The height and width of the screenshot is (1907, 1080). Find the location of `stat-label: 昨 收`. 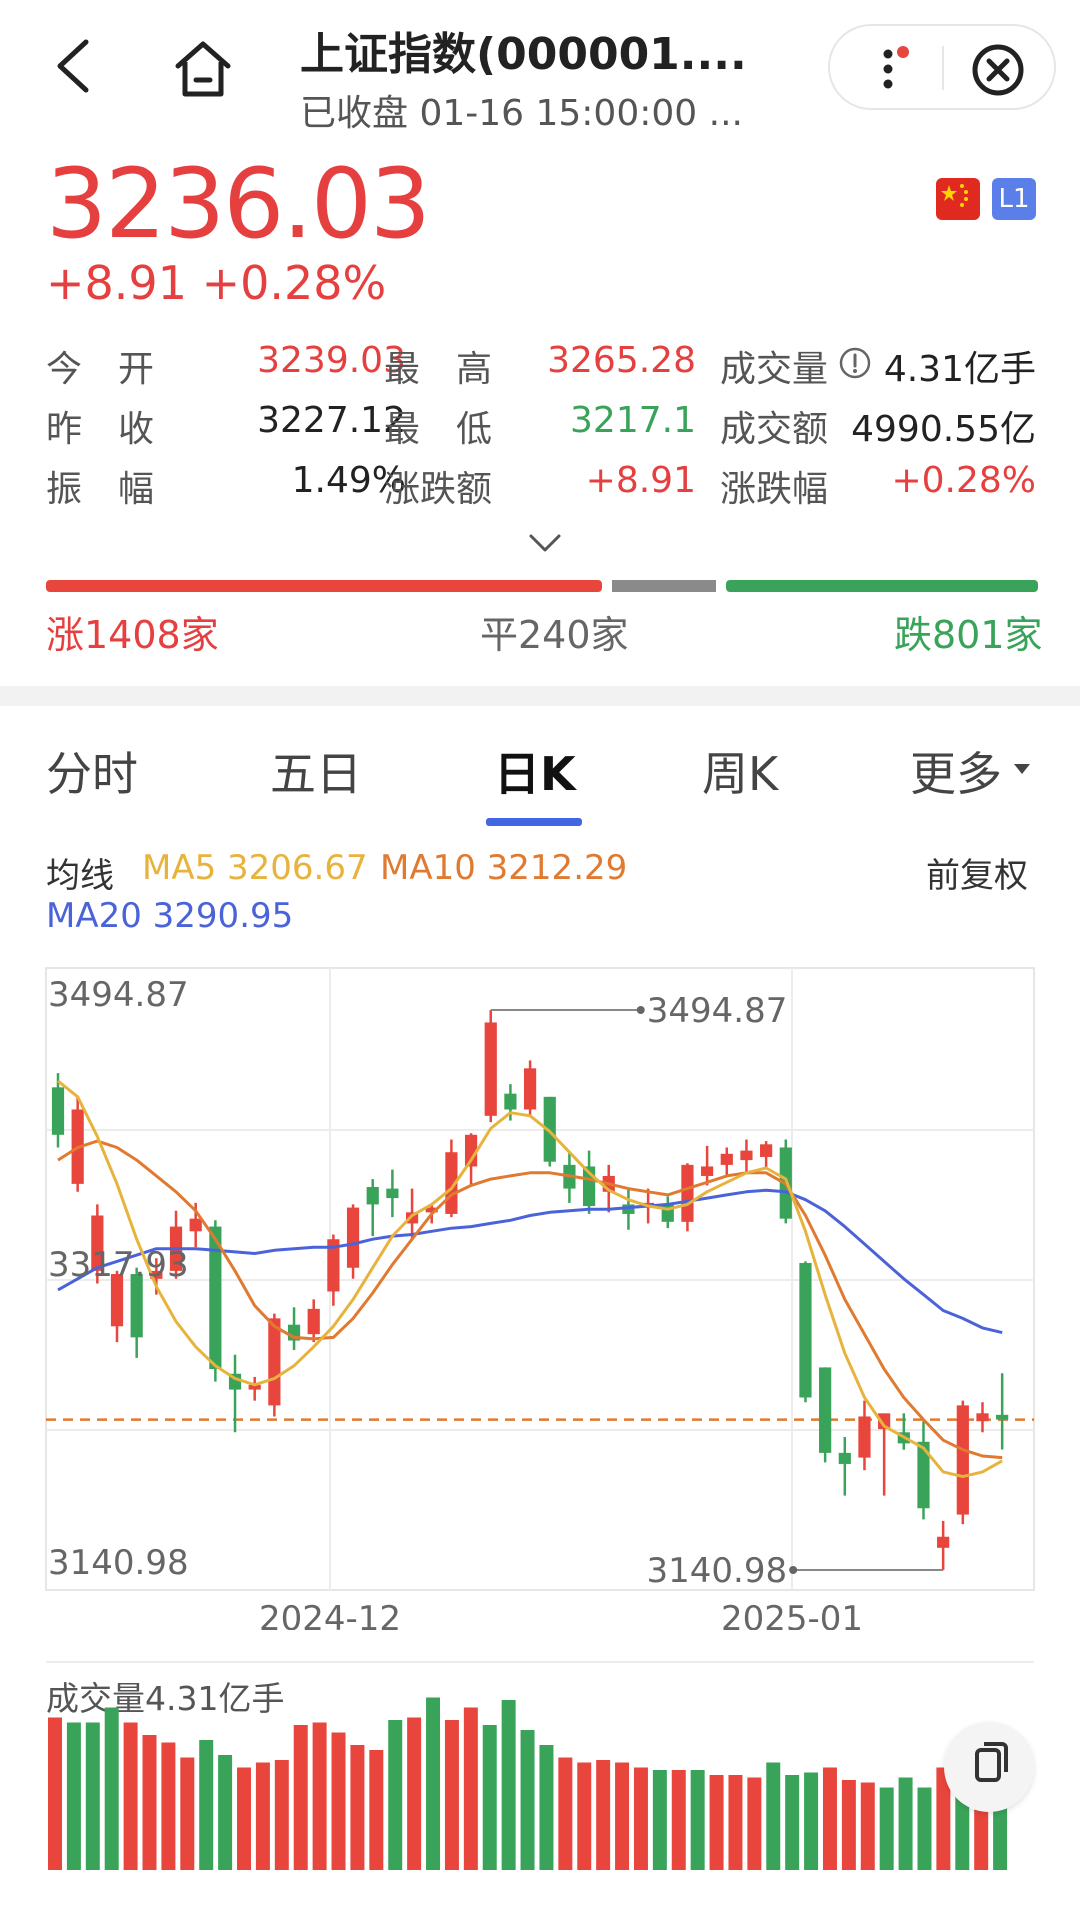

stat-label: 昨 收 is located at coordinates (100, 429).